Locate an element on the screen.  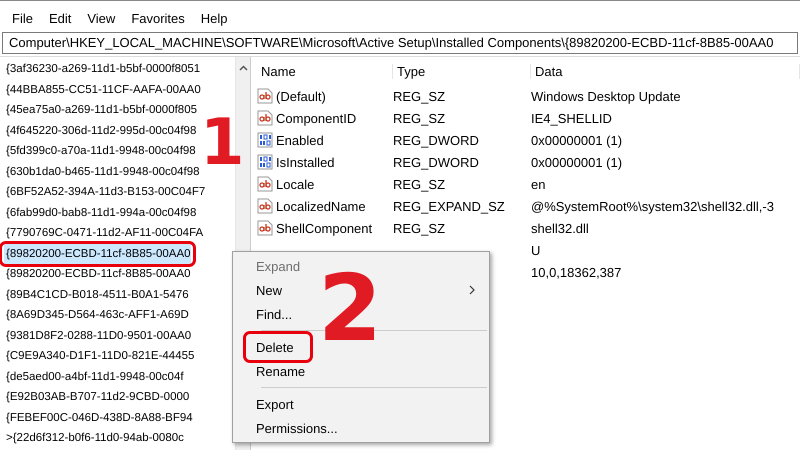
value-data: @%SystemRoot%\system32\shell32.dll,-3 is located at coordinates (653, 206).